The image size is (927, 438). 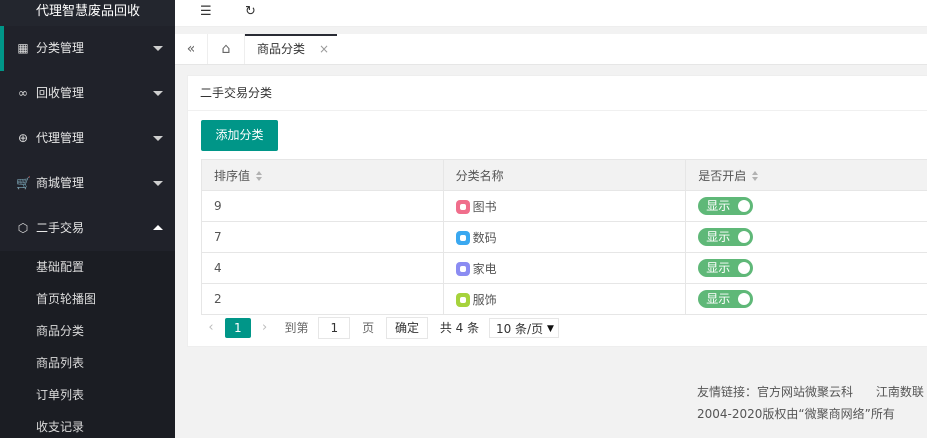 I want to click on sidebar-subitem-income-records: 收支记录, so click(x=87, y=424).